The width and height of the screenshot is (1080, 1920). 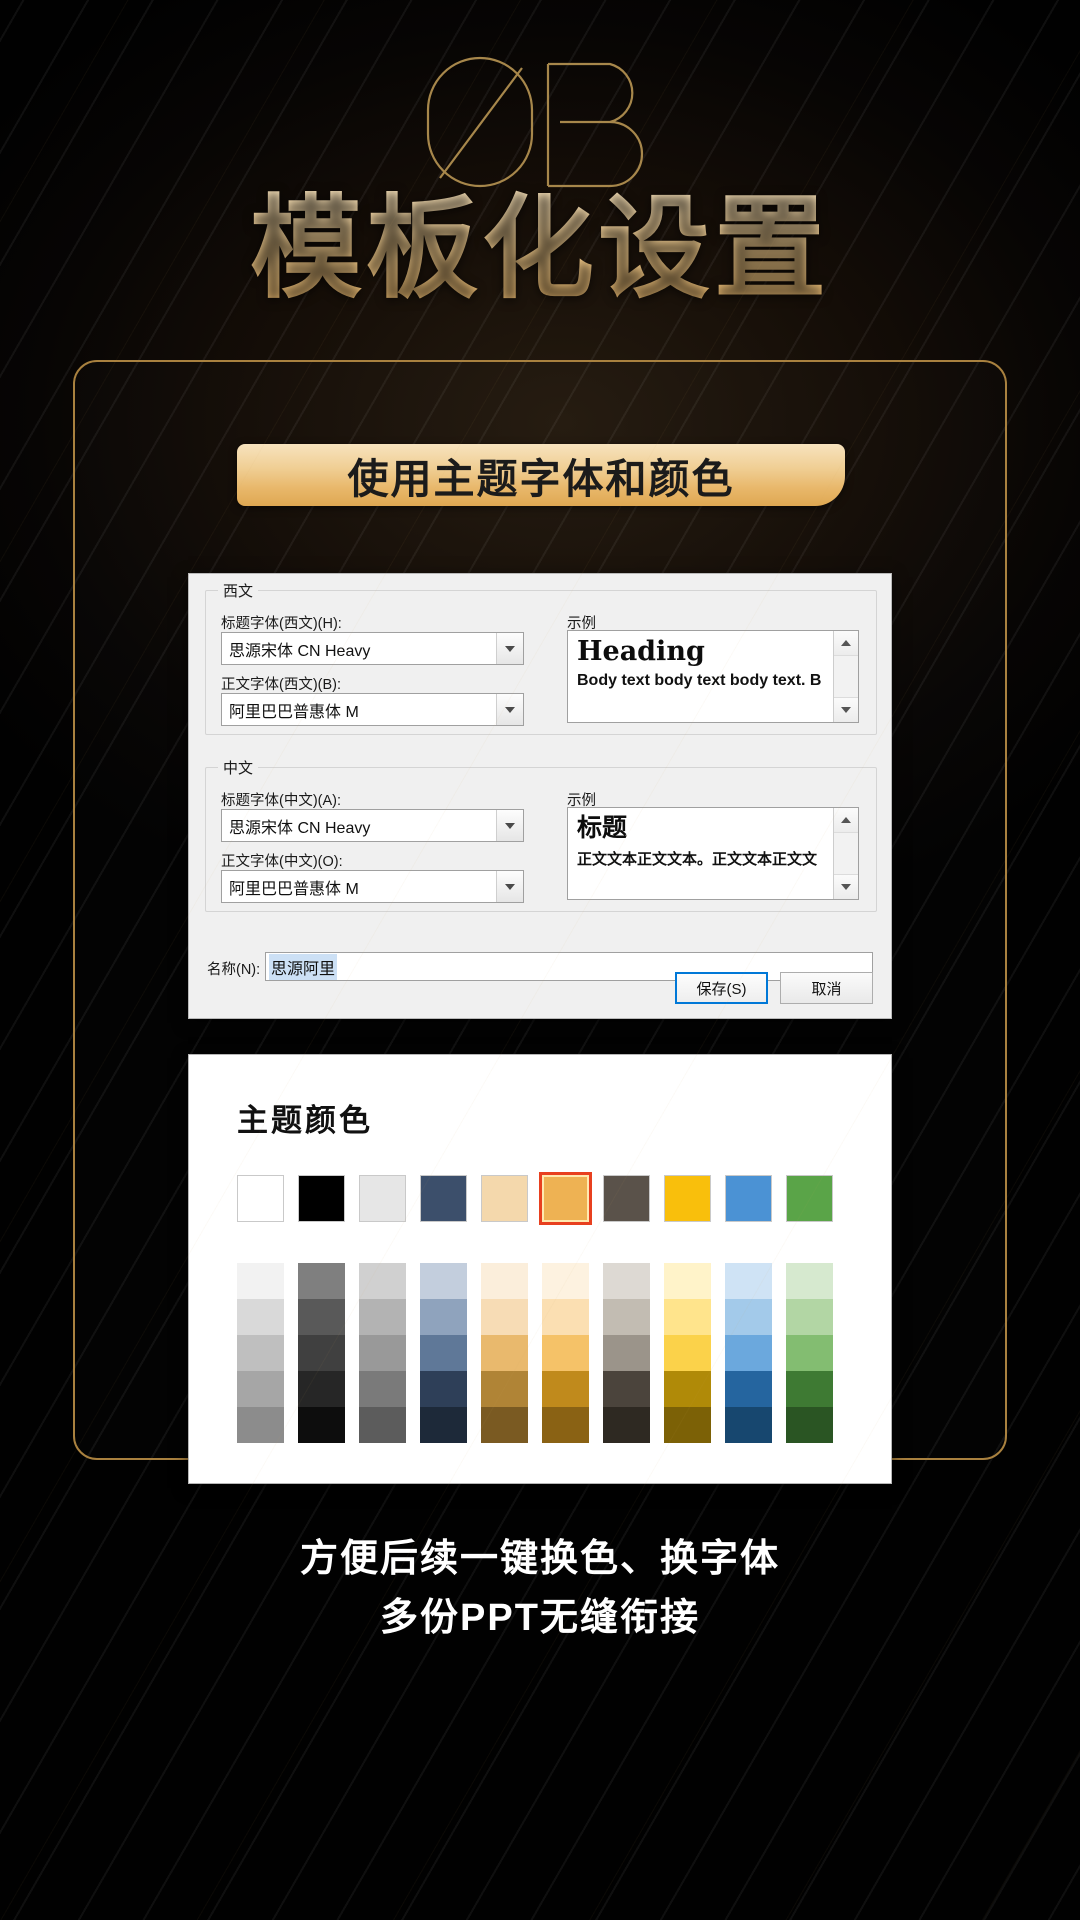 I want to click on chinese-body-font-value: 阿里巴巴普惠体 M, so click(x=294, y=889).